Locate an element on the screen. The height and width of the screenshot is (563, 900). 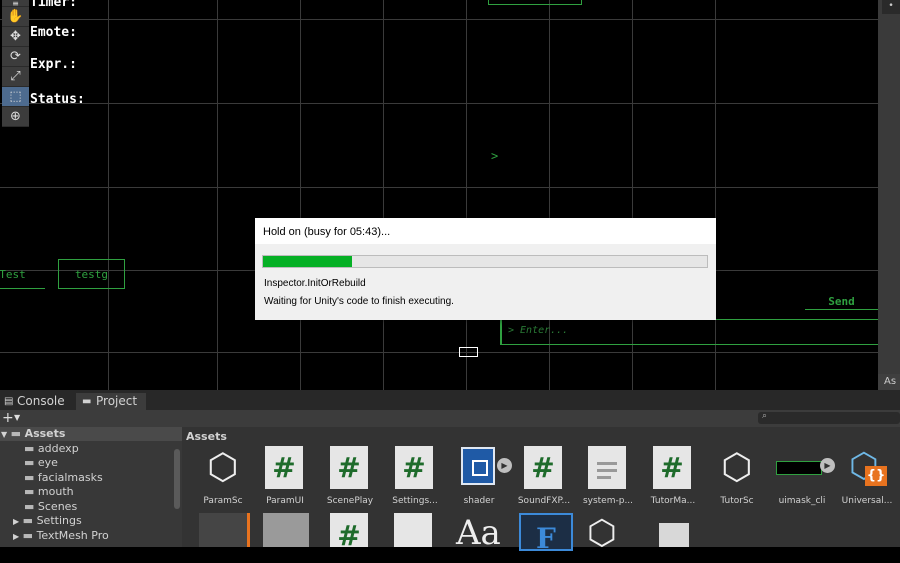
tree-item-label: Settings is located at coordinates (59, 520).